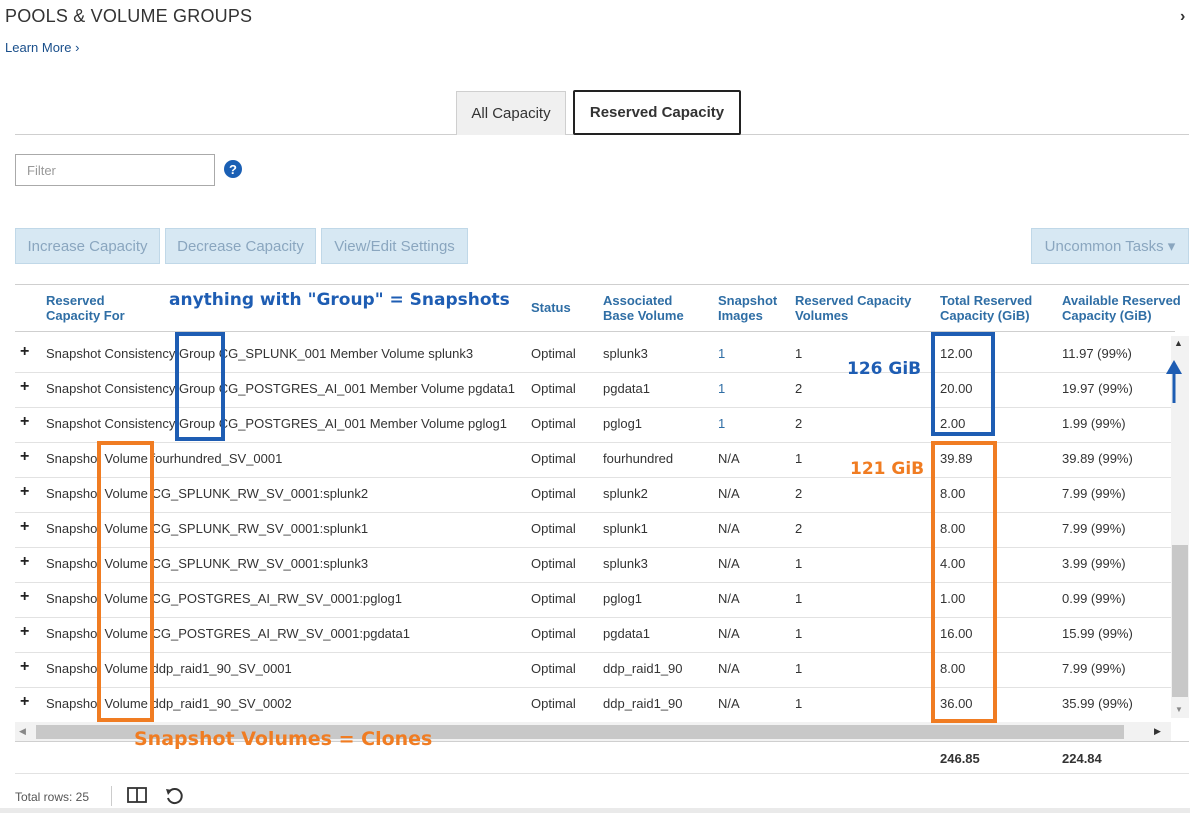  Describe the element at coordinates (339, 300) in the screenshot. I see `annotation-group-note: anything with "Group" = Snapshots` at that location.